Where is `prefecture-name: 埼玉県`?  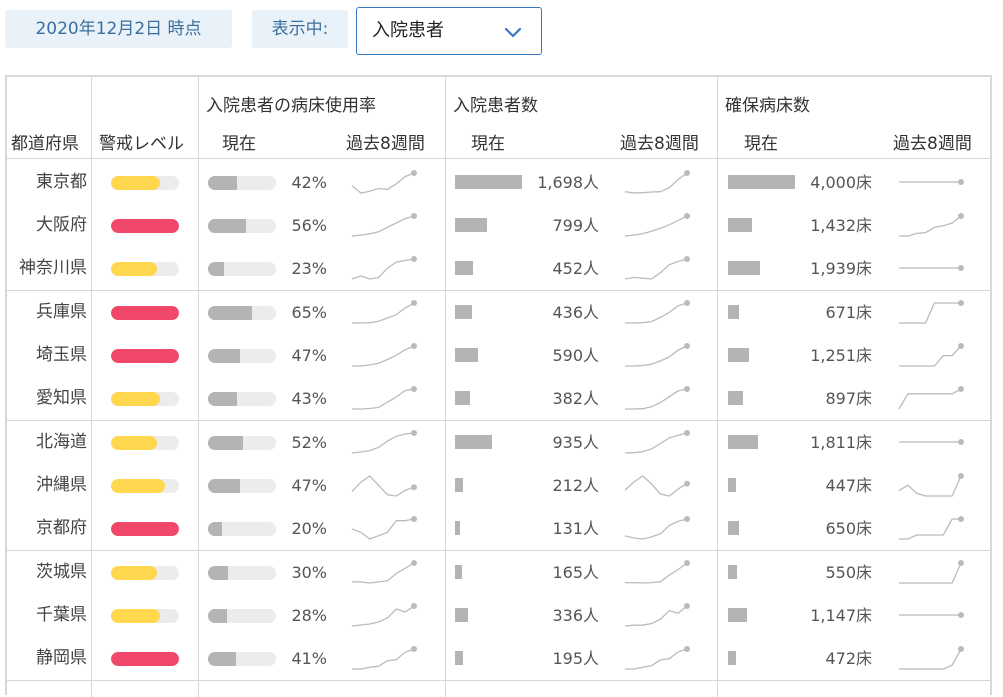 prefecture-name: 埼玉県 is located at coordinates (61, 355).